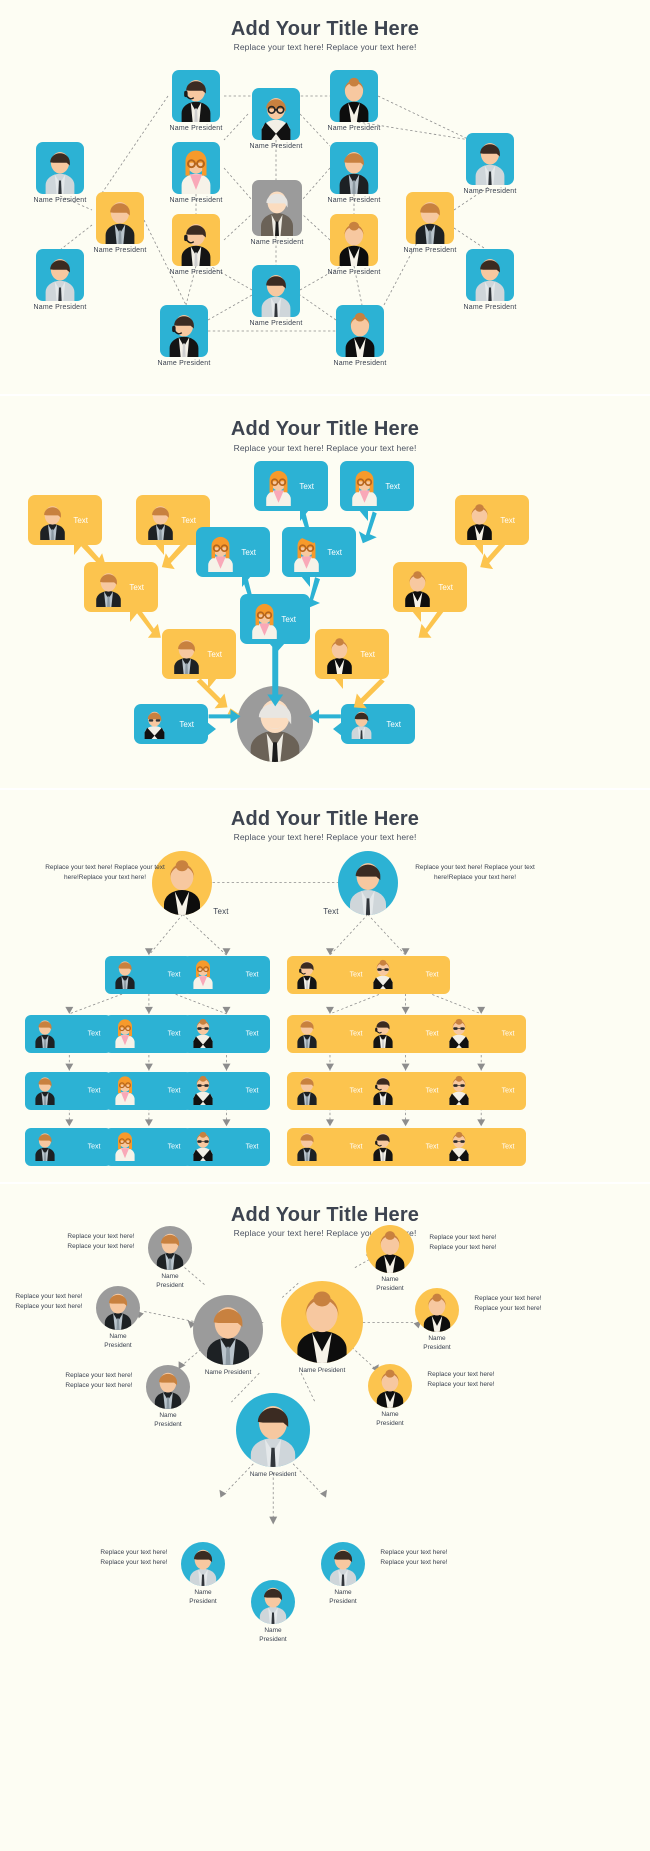 Image resolution: width=650 pixels, height=1851 pixels. What do you see at coordinates (118, 1308) in the screenshot?
I see `network-node-s2` at bounding box center [118, 1308].